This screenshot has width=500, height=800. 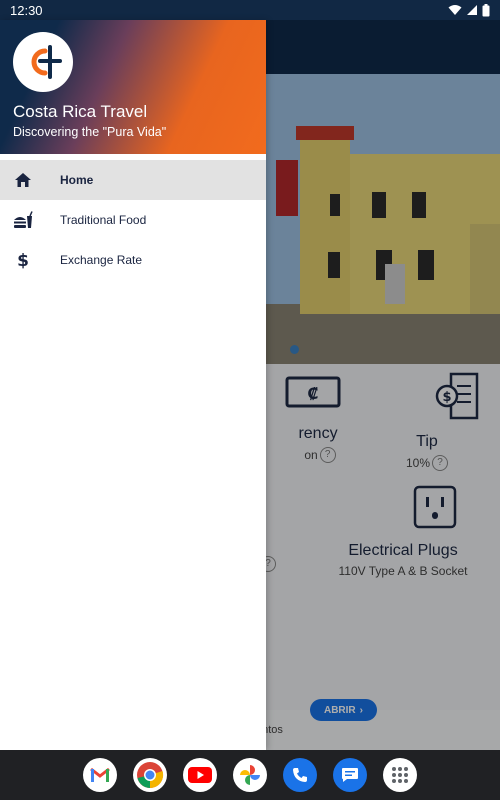 What do you see at coordinates (455, 10) in the screenshot?
I see `wifi-icon` at bounding box center [455, 10].